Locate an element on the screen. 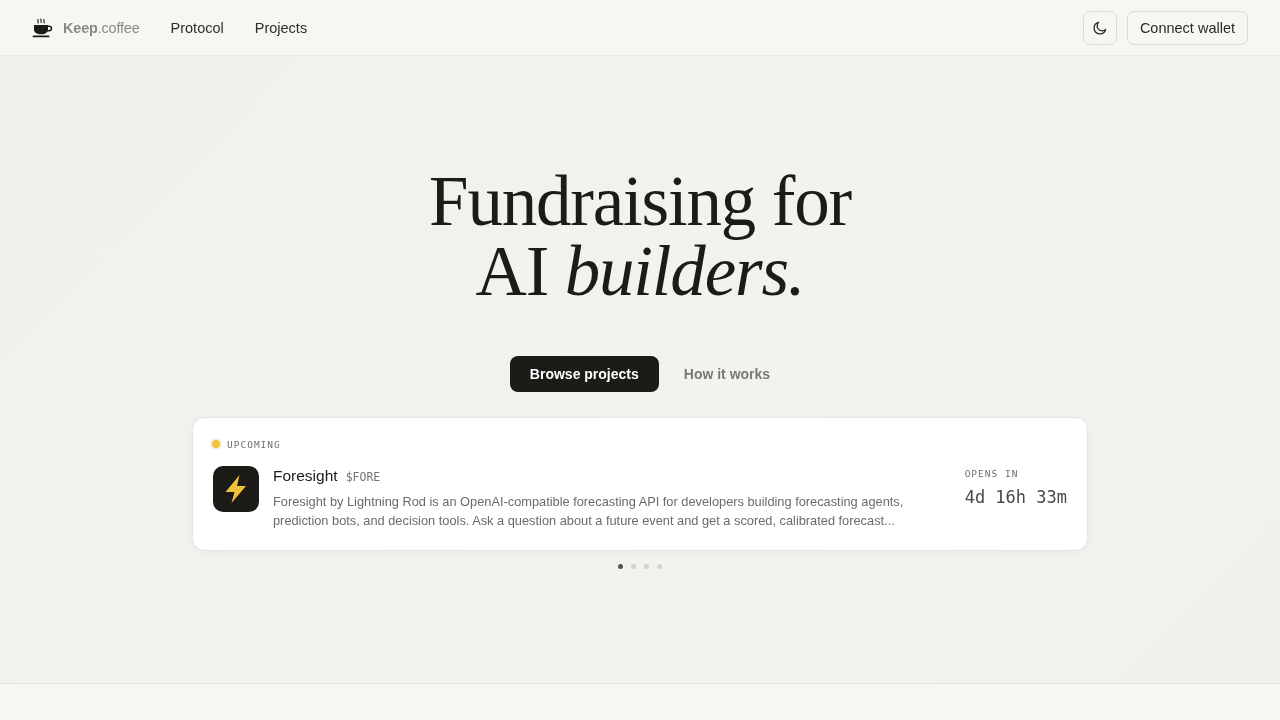 The image size is (1280, 720). browse-projects-button: Browse projects is located at coordinates (584, 374).